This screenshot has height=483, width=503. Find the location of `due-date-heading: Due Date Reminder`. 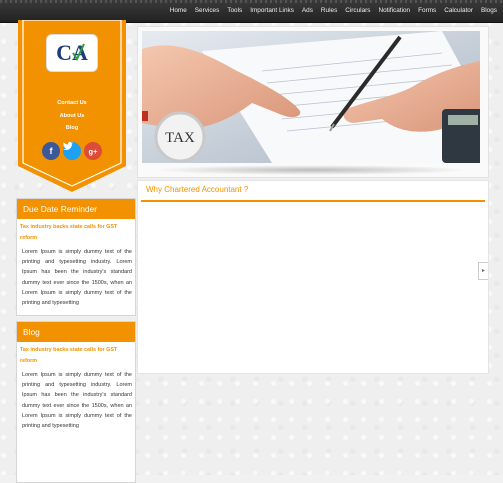

due-date-heading: Due Date Reminder is located at coordinates (76, 209).